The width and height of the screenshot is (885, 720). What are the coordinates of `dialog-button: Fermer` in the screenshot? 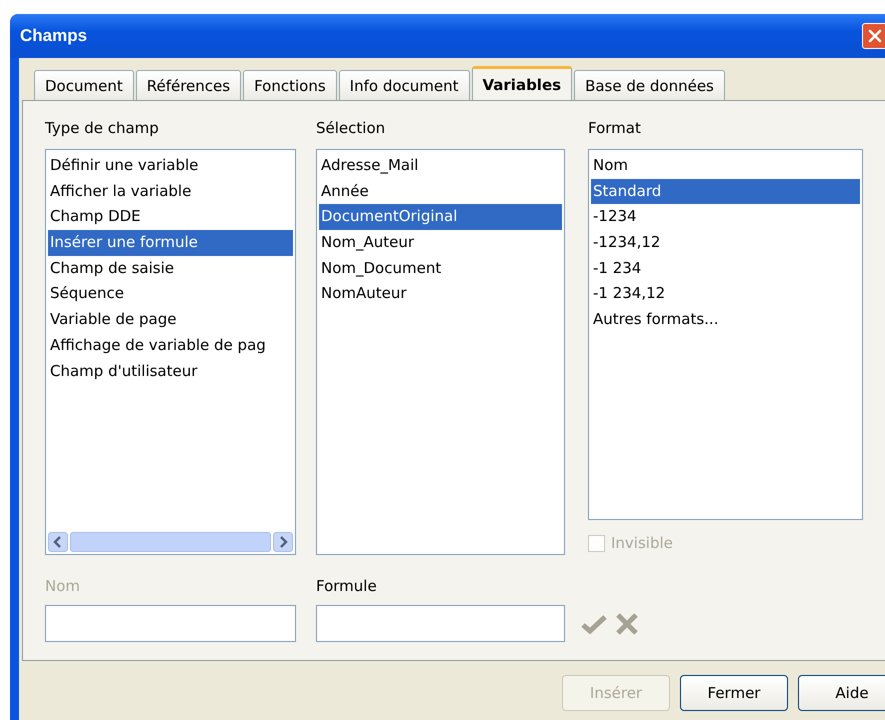 It's located at (734, 693).